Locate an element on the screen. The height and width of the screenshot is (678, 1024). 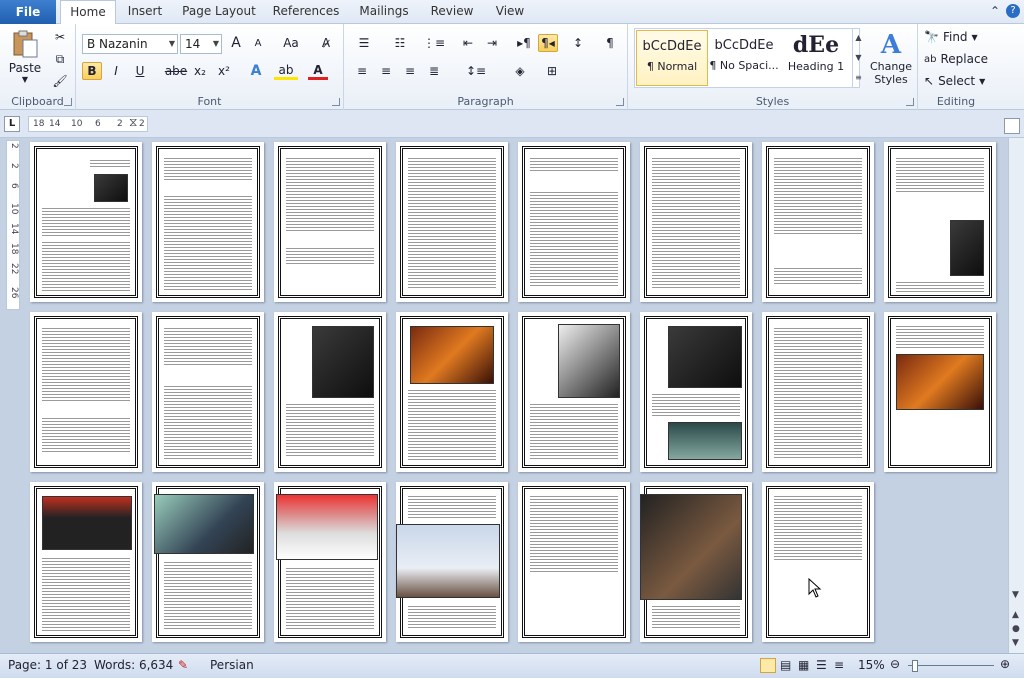
justify-button: ≣ is located at coordinates (434, 71).